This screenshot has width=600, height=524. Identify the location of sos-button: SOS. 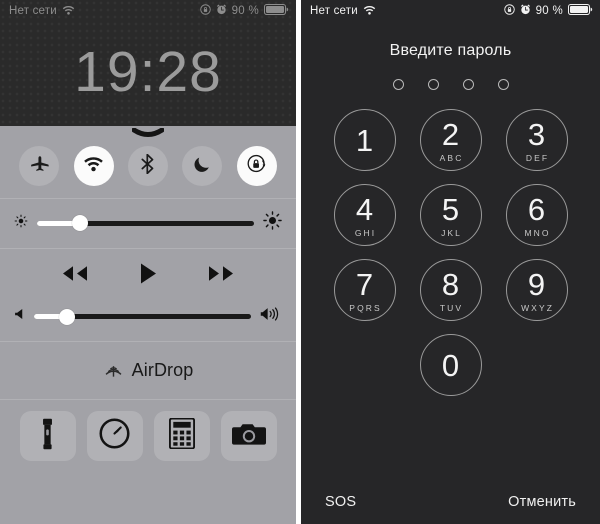
(340, 502).